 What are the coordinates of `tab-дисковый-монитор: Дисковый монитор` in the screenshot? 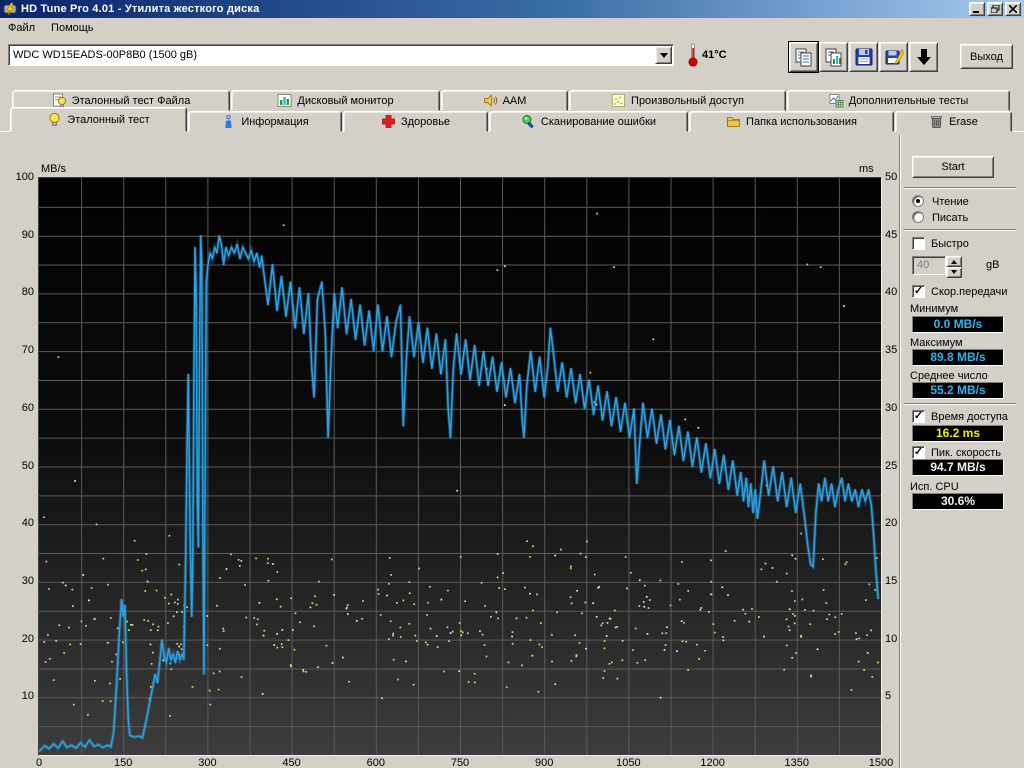 It's located at (335, 100).